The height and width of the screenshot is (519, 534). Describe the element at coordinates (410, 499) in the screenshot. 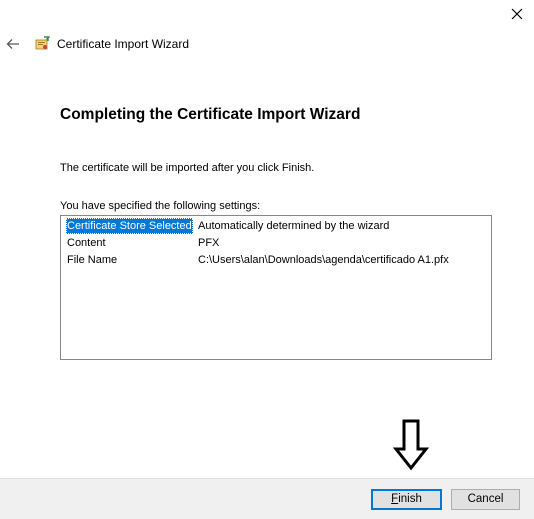

I see `finish-label: inish` at that location.